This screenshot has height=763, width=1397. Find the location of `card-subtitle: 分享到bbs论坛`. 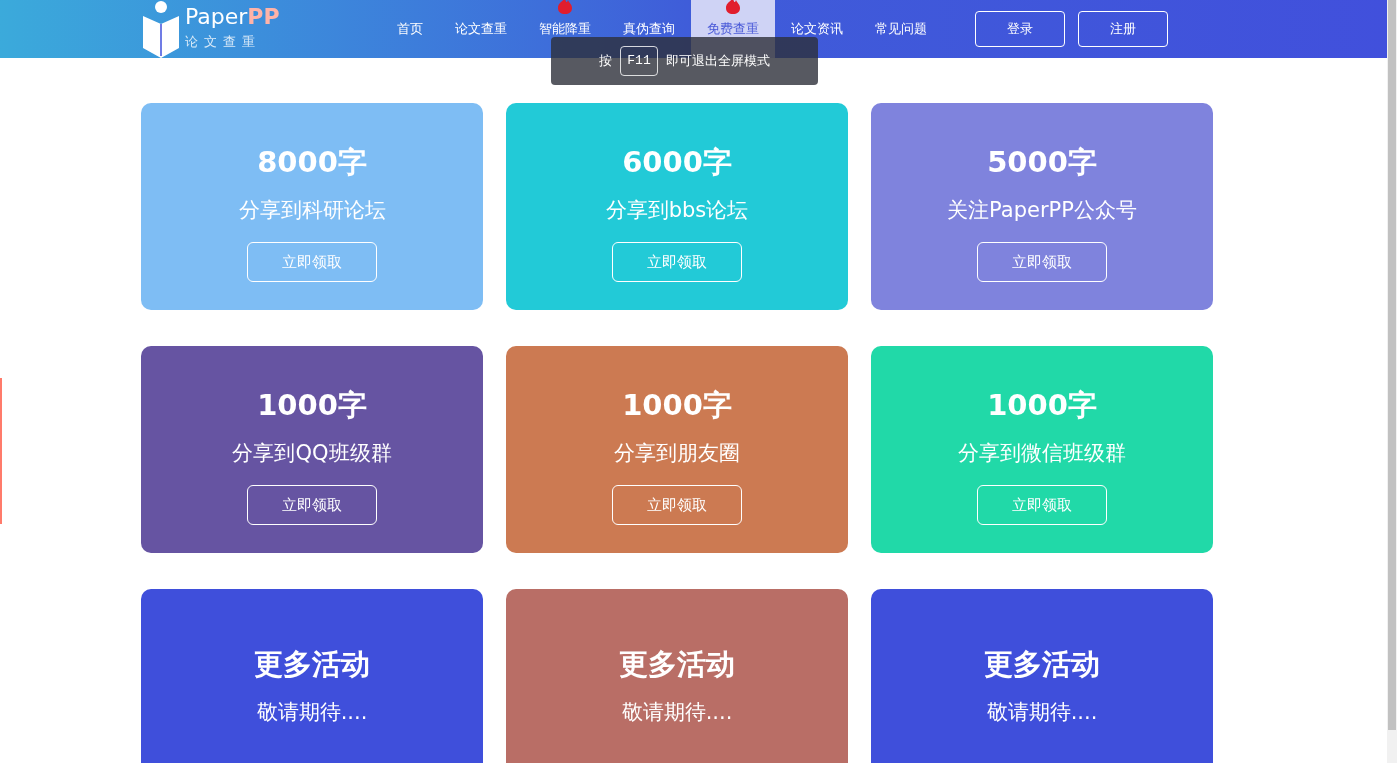

card-subtitle: 分享到bbs论坛 is located at coordinates (677, 210).